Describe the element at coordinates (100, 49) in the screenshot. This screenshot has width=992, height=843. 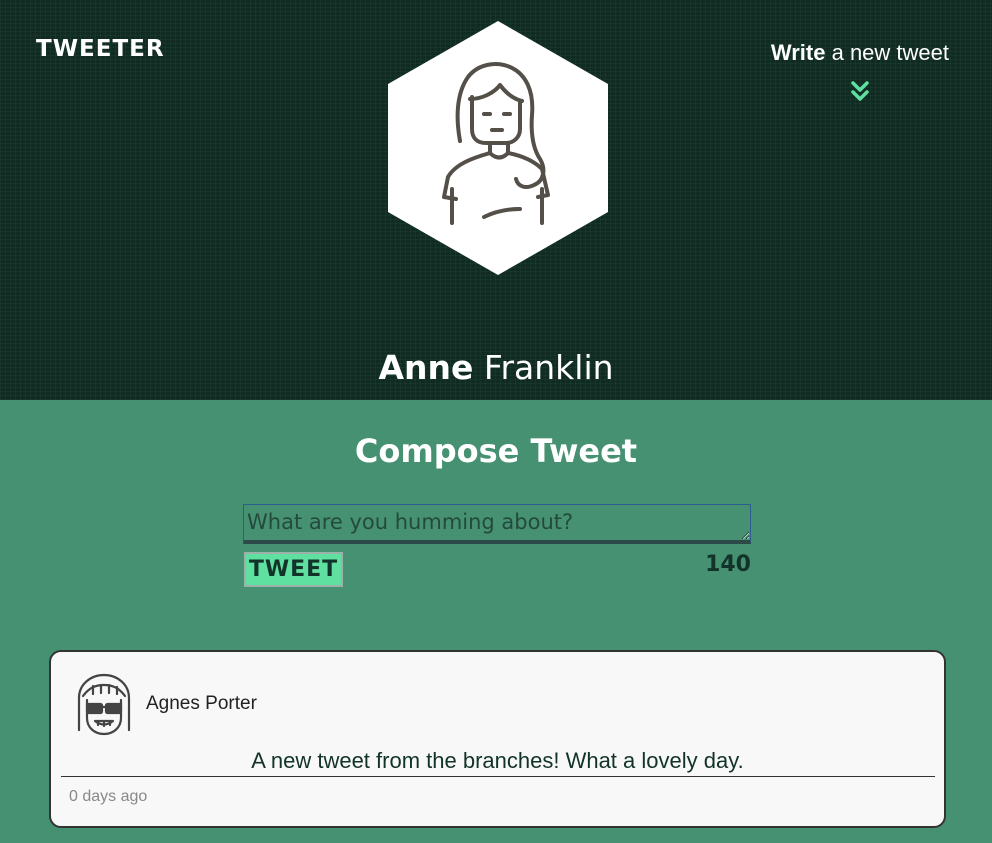
I see `brand-logo: TWEETER` at that location.